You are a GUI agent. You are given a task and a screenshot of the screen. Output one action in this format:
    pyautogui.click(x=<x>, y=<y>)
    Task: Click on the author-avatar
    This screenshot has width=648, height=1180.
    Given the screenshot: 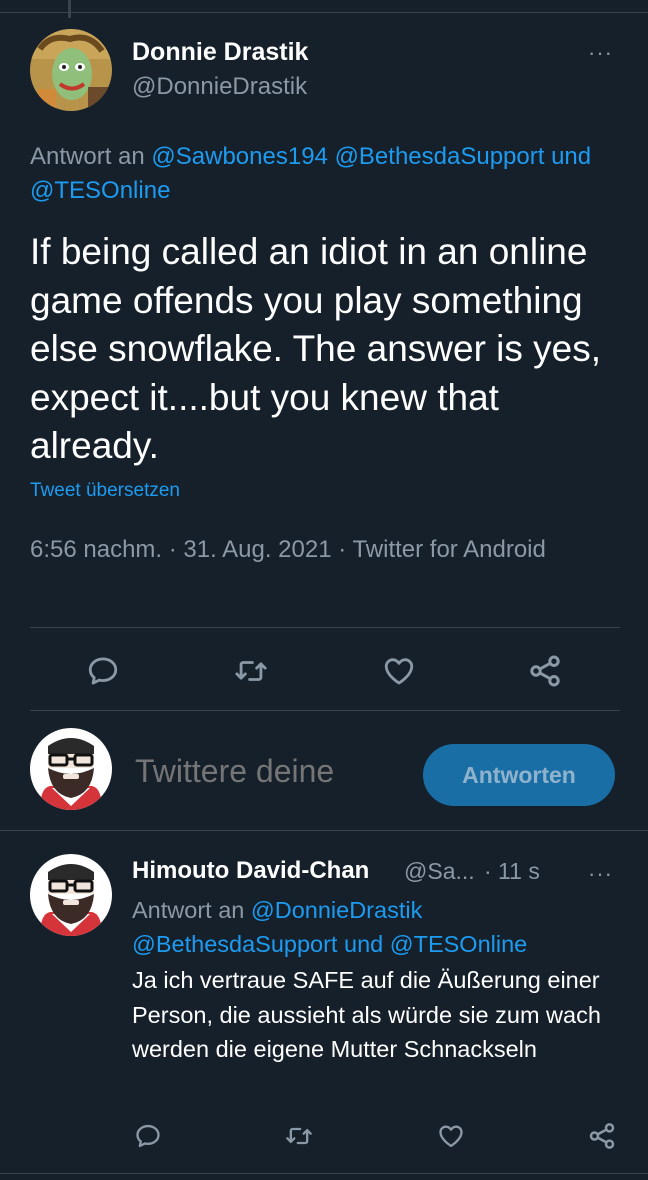 What is the action you would take?
    pyautogui.click(x=71, y=70)
    